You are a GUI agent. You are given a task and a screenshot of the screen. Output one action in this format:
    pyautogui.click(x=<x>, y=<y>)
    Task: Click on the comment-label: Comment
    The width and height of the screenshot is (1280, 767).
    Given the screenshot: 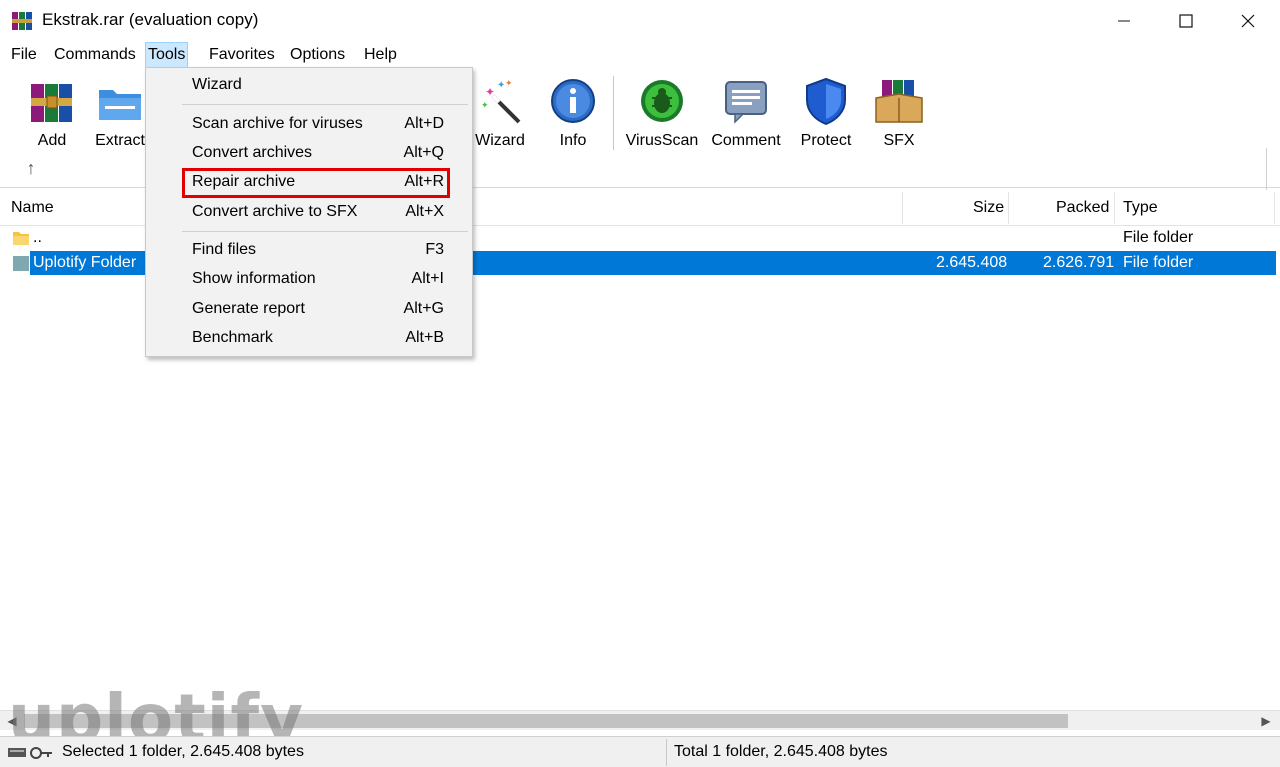 What is the action you would take?
    pyautogui.click(x=746, y=140)
    